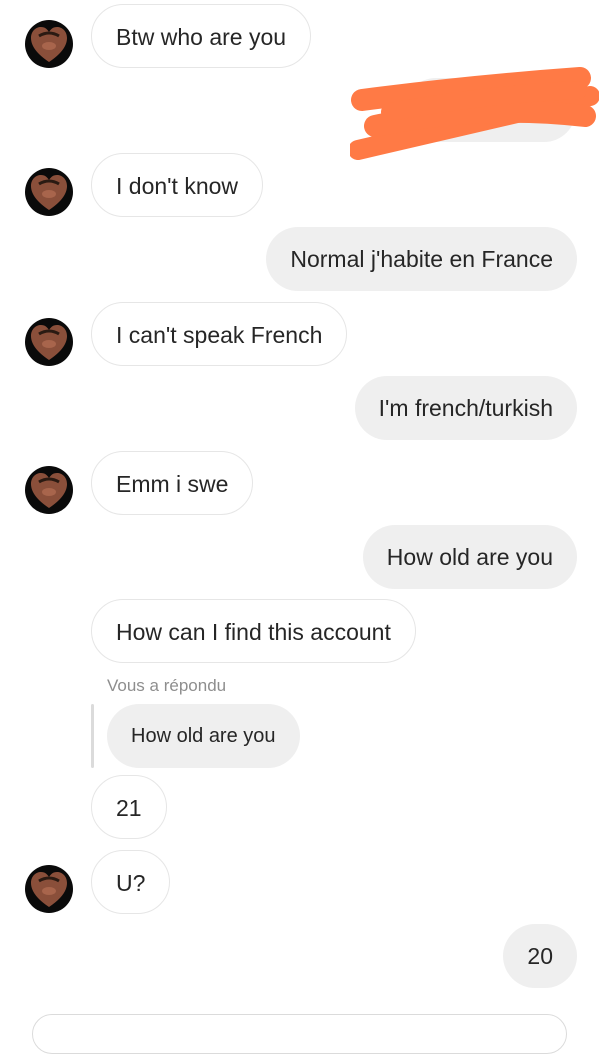 This screenshot has width=599, height=1054. What do you see at coordinates (253, 631) in the screenshot?
I see `message-bubble-incoming: How can I find this account` at bounding box center [253, 631].